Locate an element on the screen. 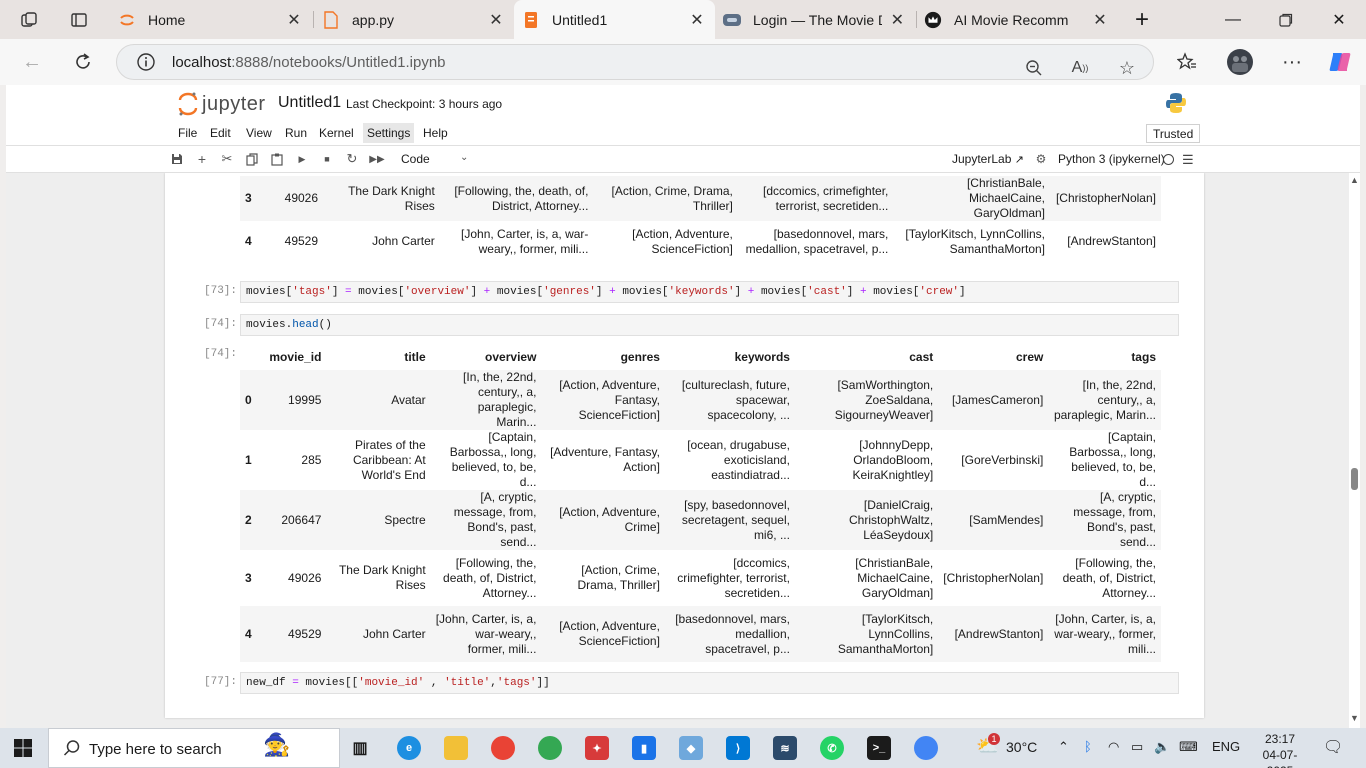 The height and width of the screenshot is (768, 1366). favorites-icon is located at coordinates (1187, 62).